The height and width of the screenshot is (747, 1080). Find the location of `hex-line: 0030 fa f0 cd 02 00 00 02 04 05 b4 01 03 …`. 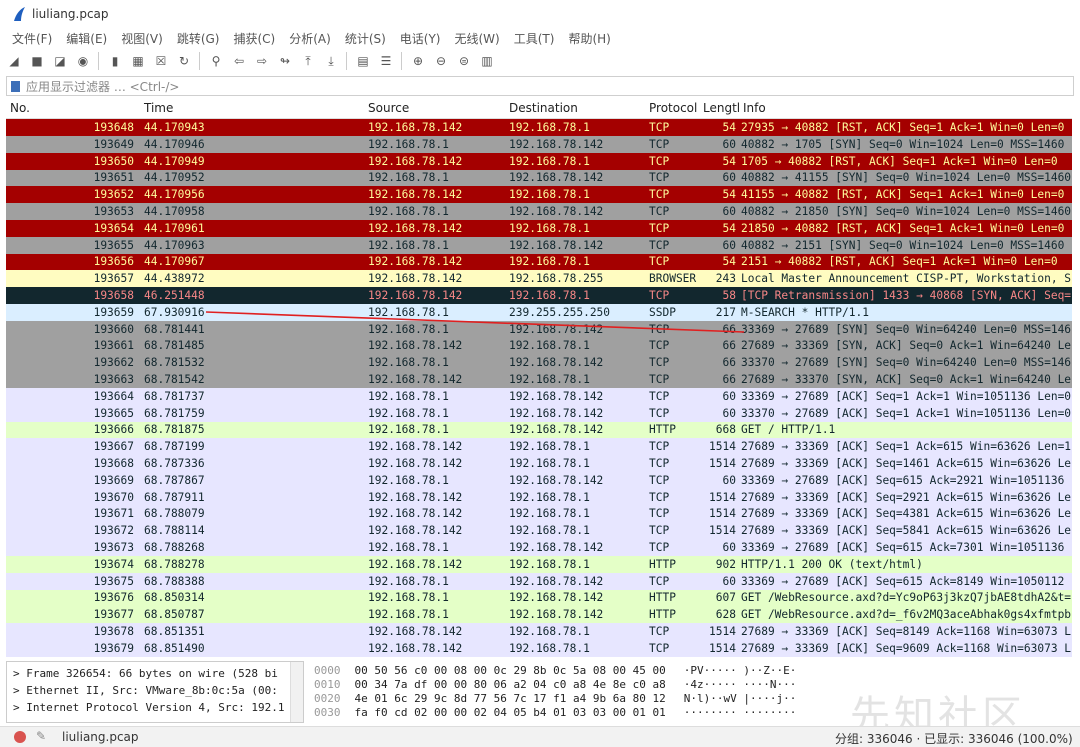

hex-line: 0030 fa f0 cd 02 00 00 02 04 05 b4 01 03 … is located at coordinates (555, 712).